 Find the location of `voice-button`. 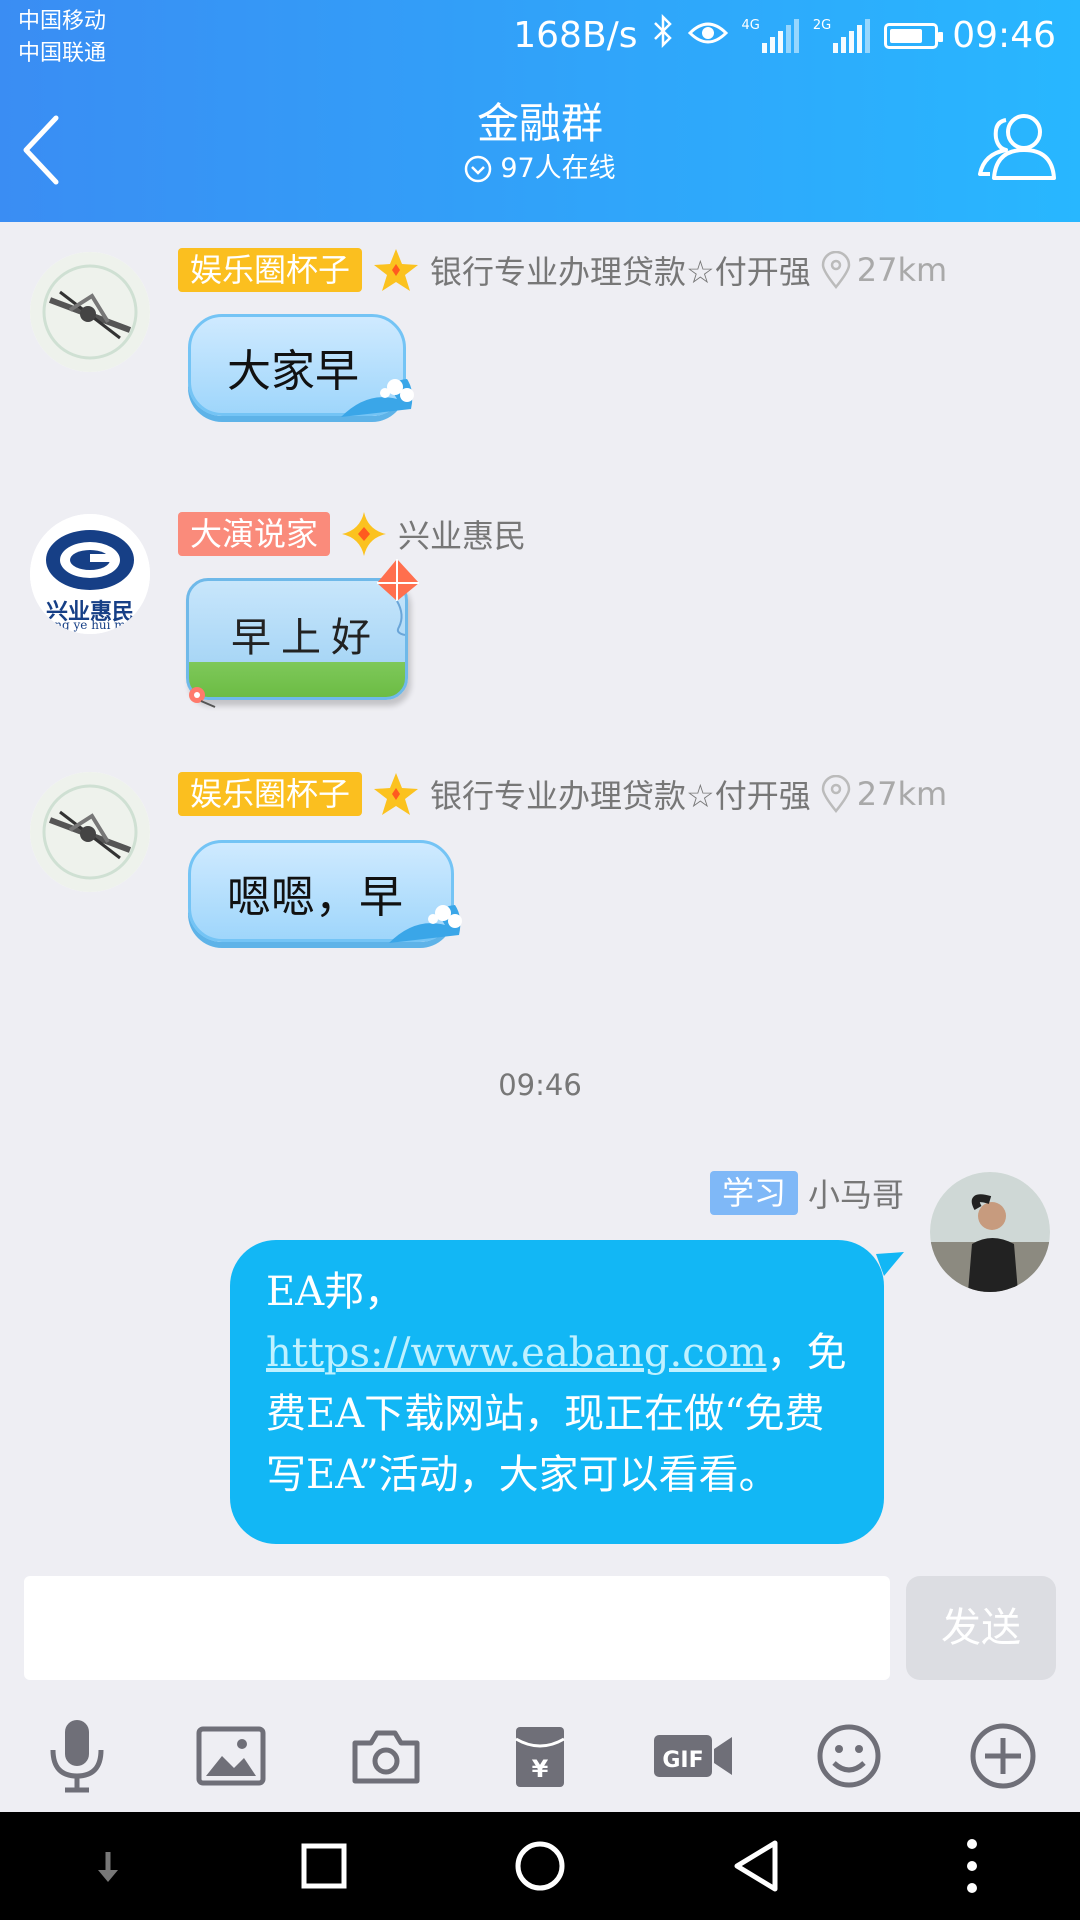

voice-button is located at coordinates (77, 1756).